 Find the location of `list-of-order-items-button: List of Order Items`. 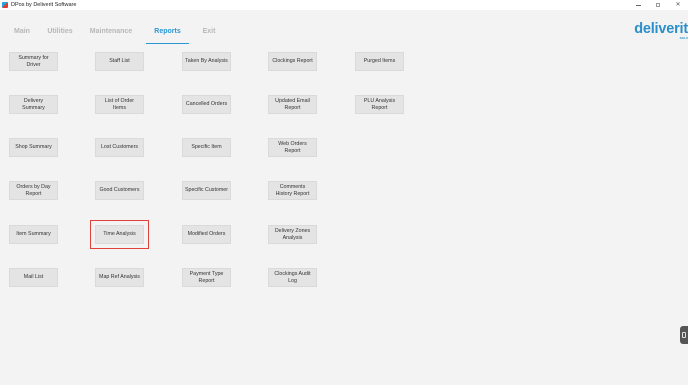

list-of-order-items-button: List of Order Items is located at coordinates (119, 104).